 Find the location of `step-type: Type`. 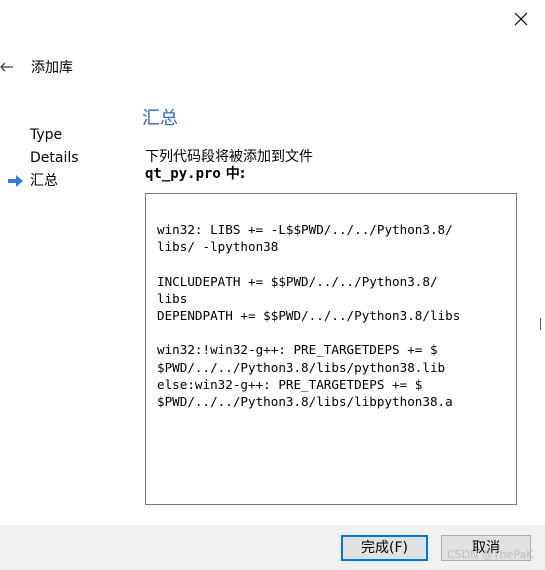

step-type: Type is located at coordinates (43, 135).